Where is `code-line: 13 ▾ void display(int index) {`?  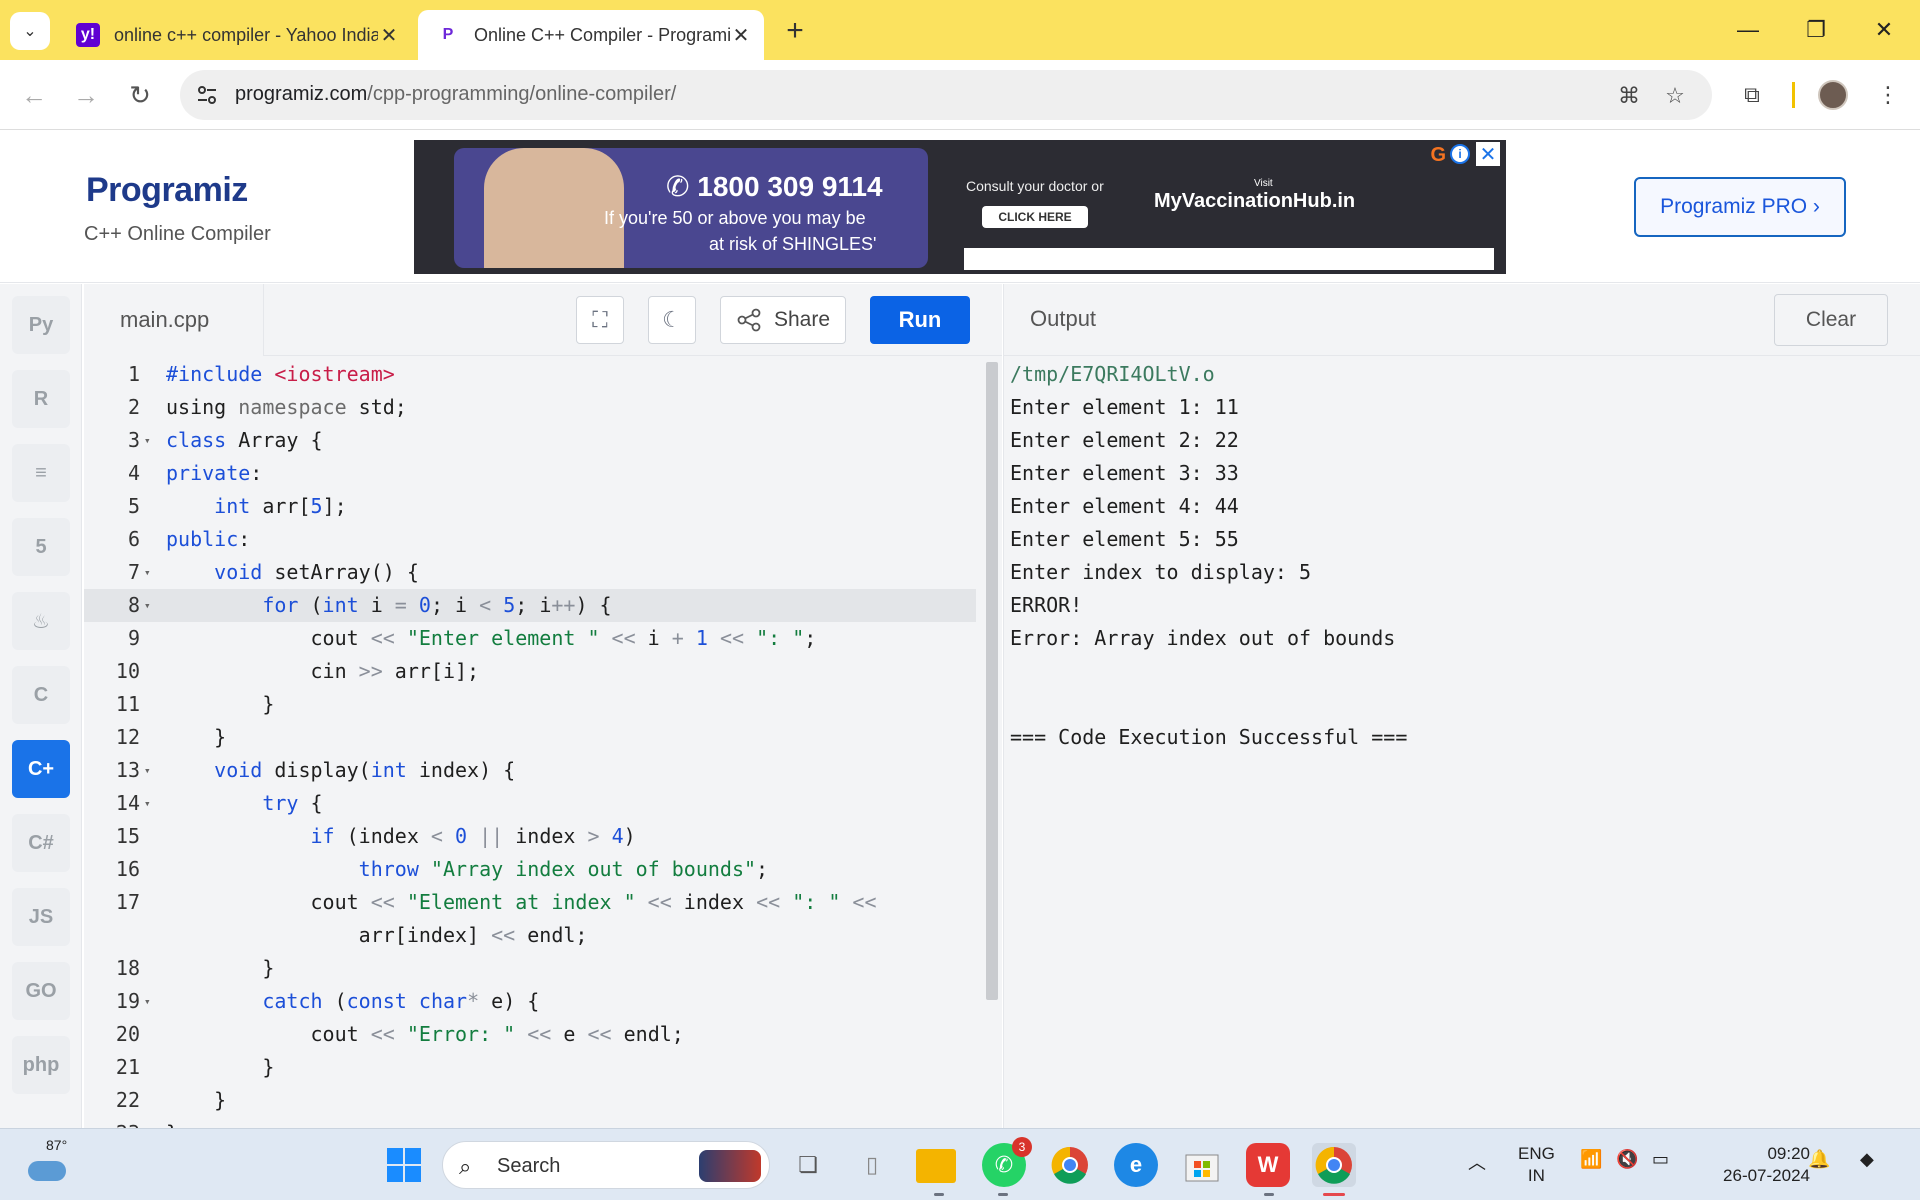 code-line: 13 ▾ void display(int index) { is located at coordinates (530, 770).